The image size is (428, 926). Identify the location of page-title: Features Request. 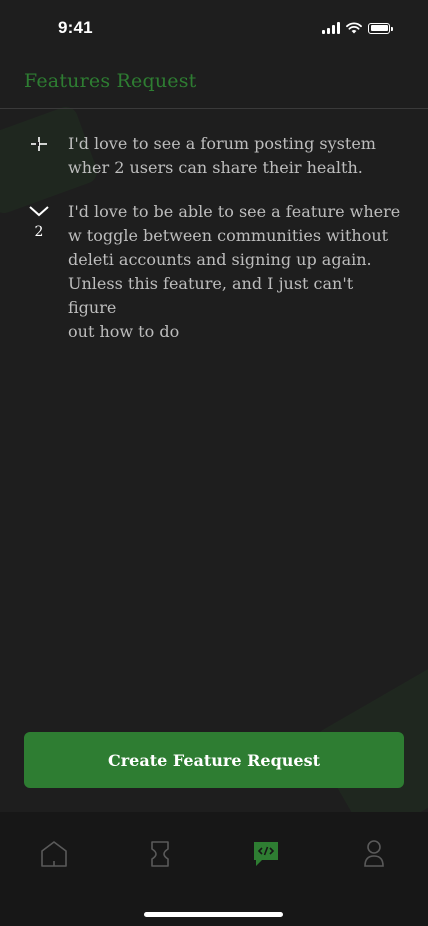
(110, 81).